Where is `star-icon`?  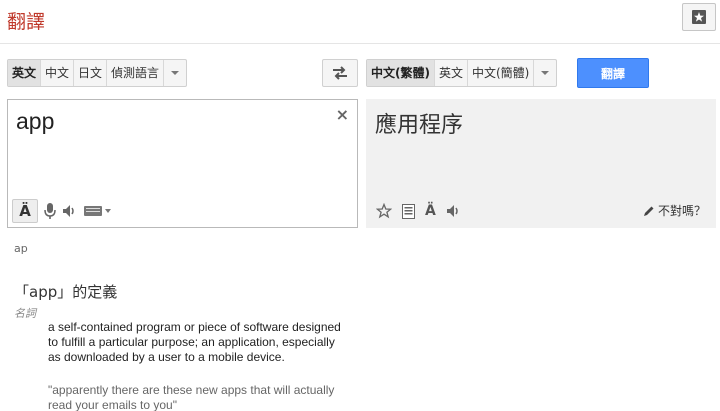 star-icon is located at coordinates (699, 17).